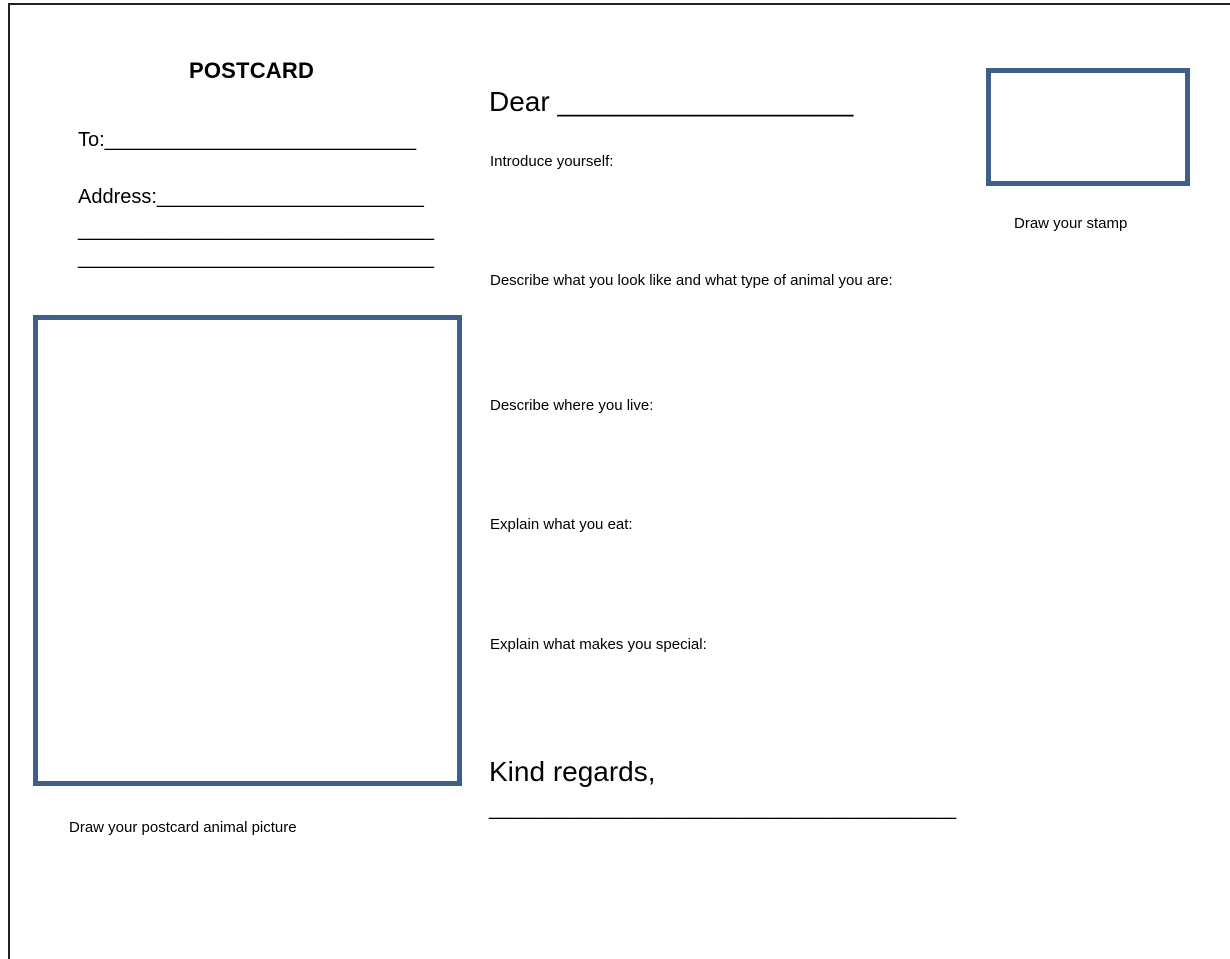 The height and width of the screenshot is (959, 1230). What do you see at coordinates (1088, 127) in the screenshot?
I see `stamp-frame` at bounding box center [1088, 127].